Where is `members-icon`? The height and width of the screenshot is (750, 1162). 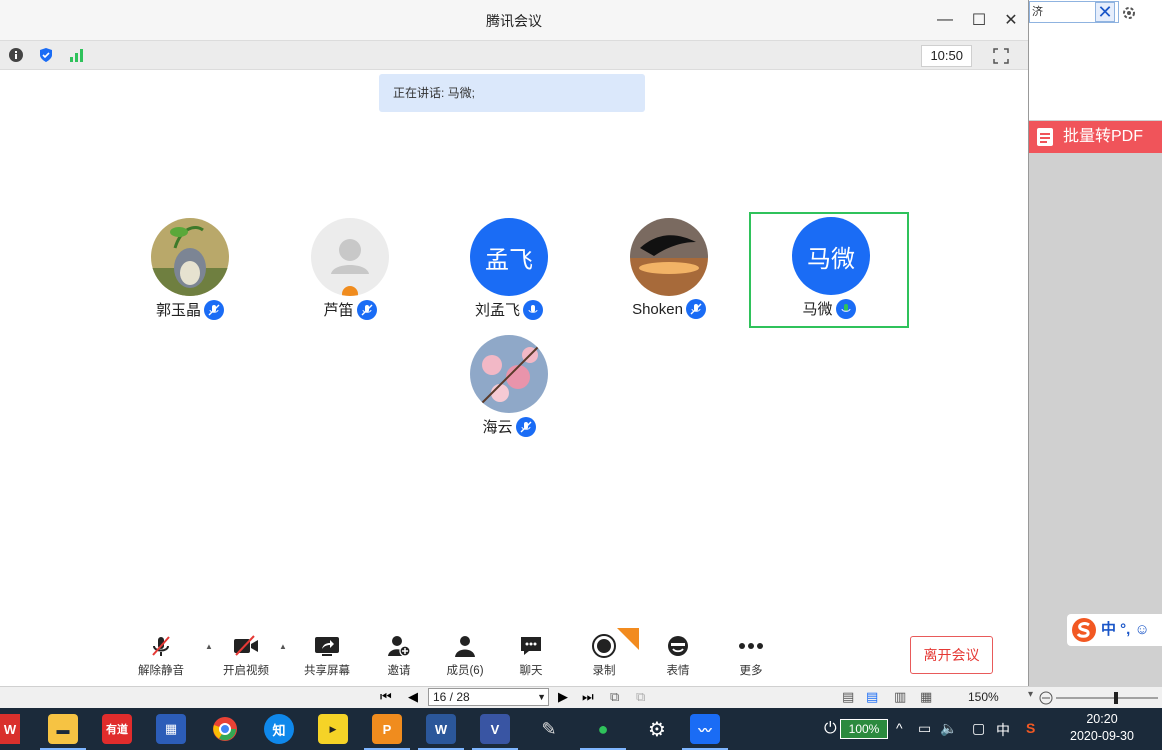 members-icon is located at coordinates (465, 646).